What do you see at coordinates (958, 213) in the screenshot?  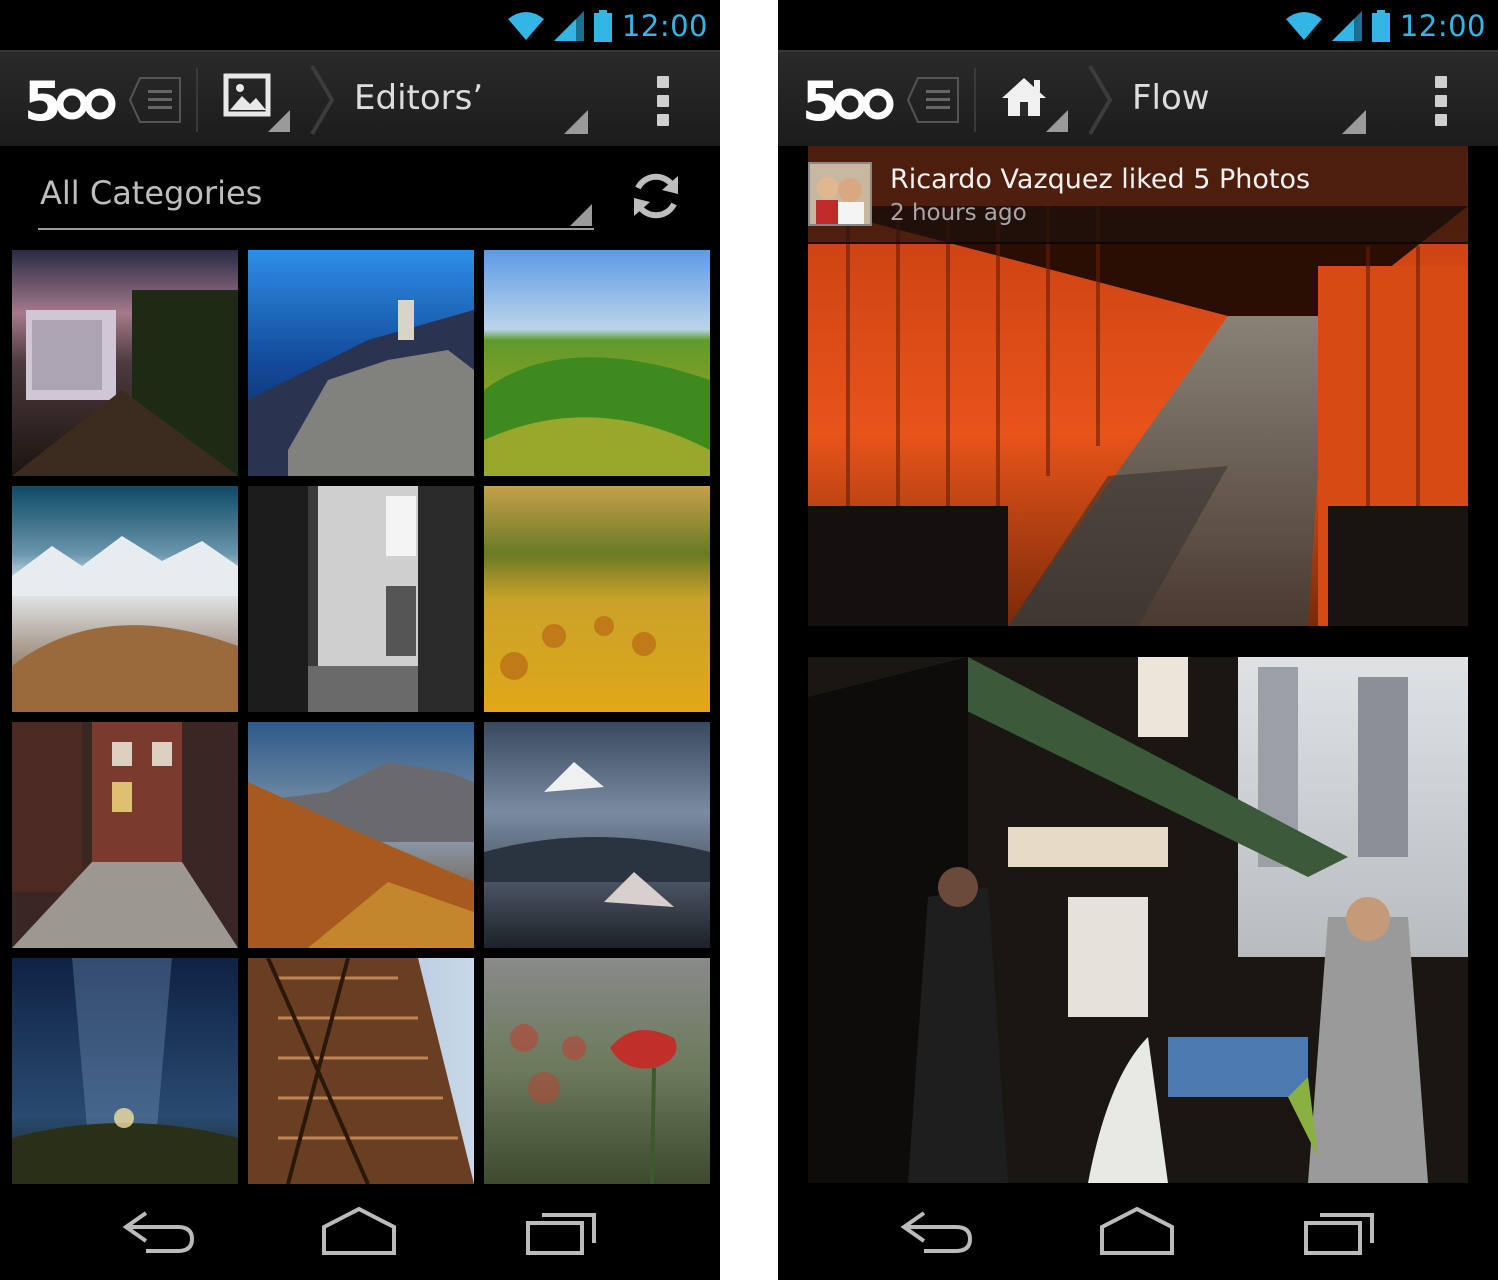 I see `activity-time: 2 hours ago` at bounding box center [958, 213].